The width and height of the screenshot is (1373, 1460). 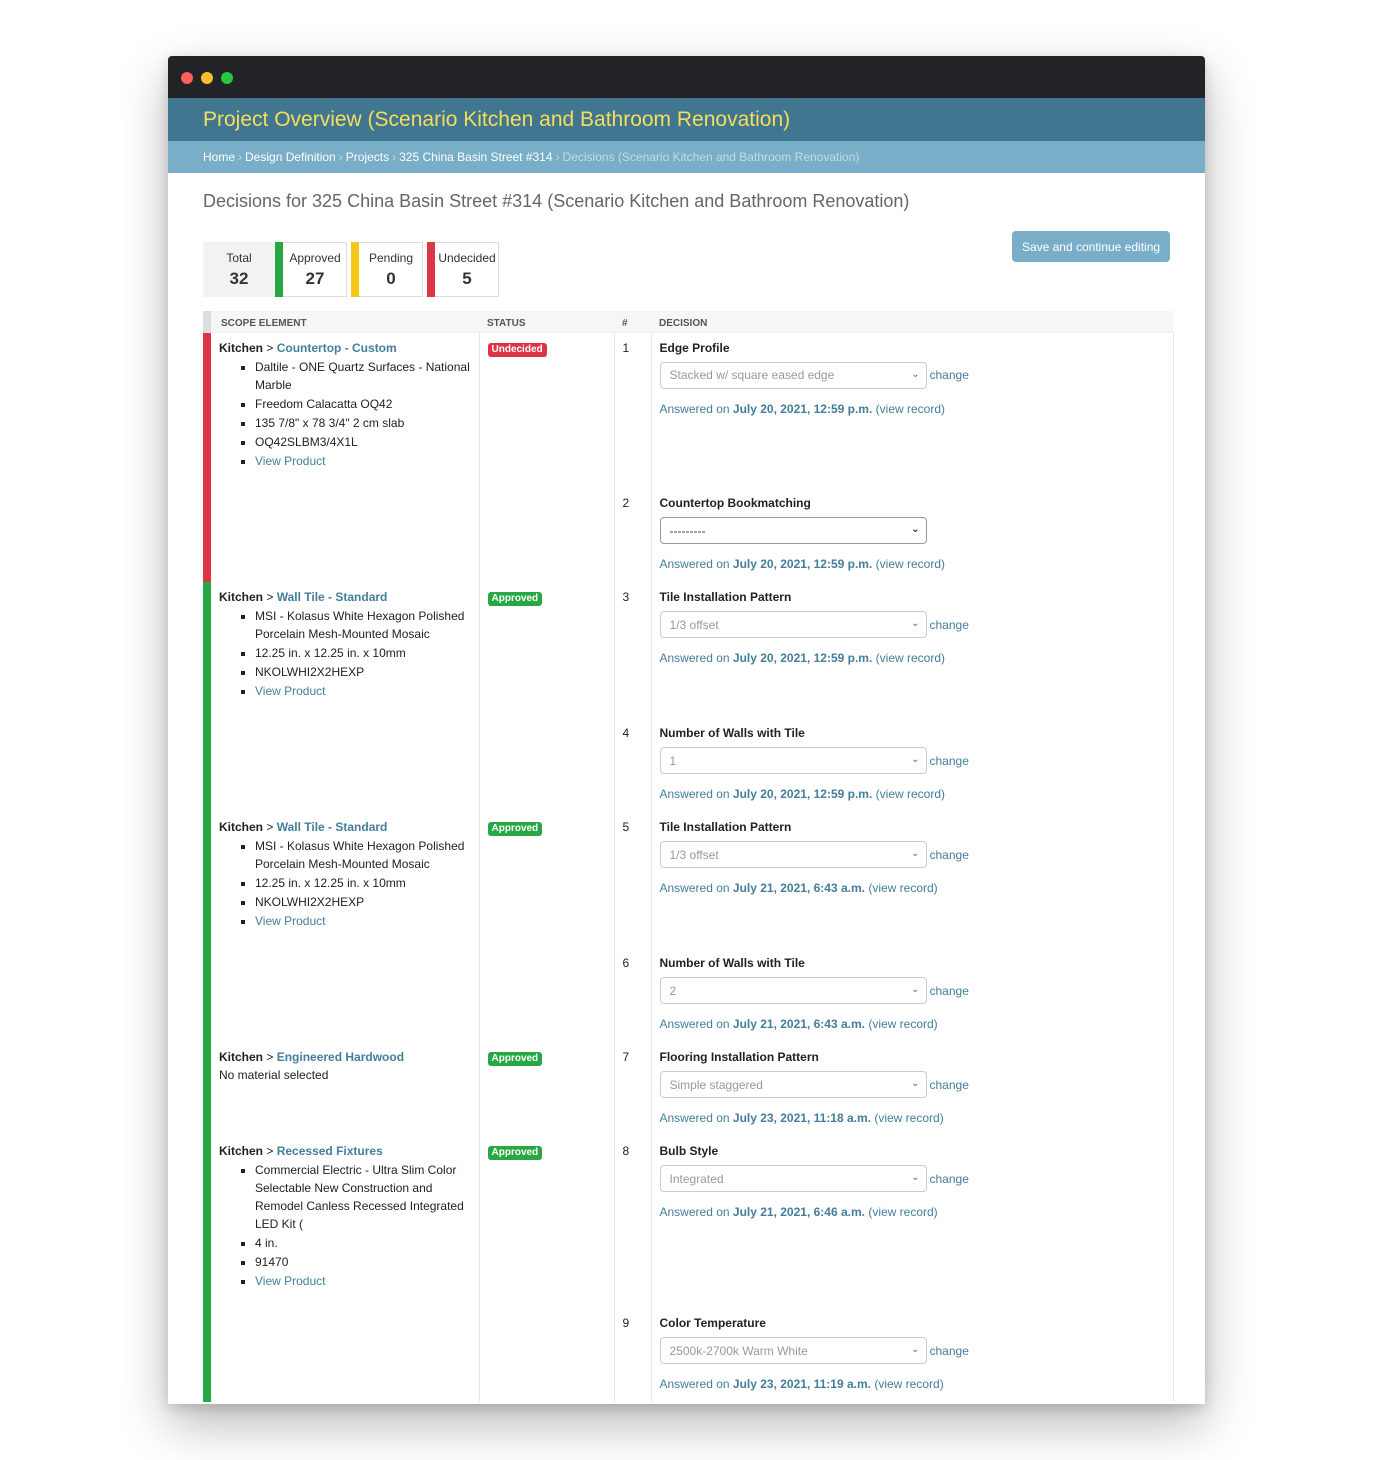 What do you see at coordinates (207, 78) in the screenshot?
I see `minimize-window-button` at bounding box center [207, 78].